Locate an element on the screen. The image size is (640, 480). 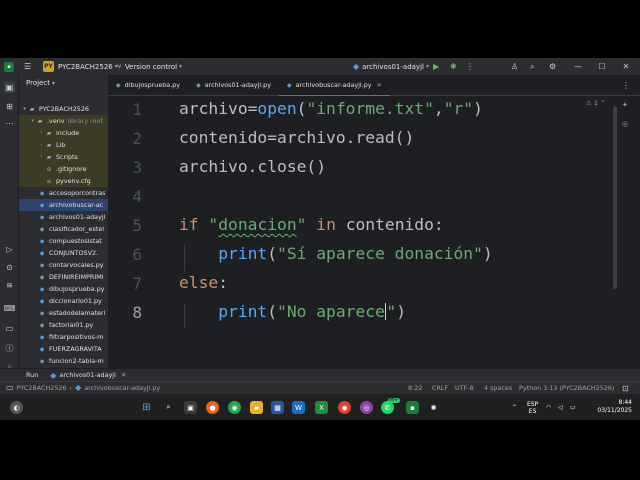
run-config-selector: ◆ archivos01-adayjl ▾ is located at coordinates (391, 66).